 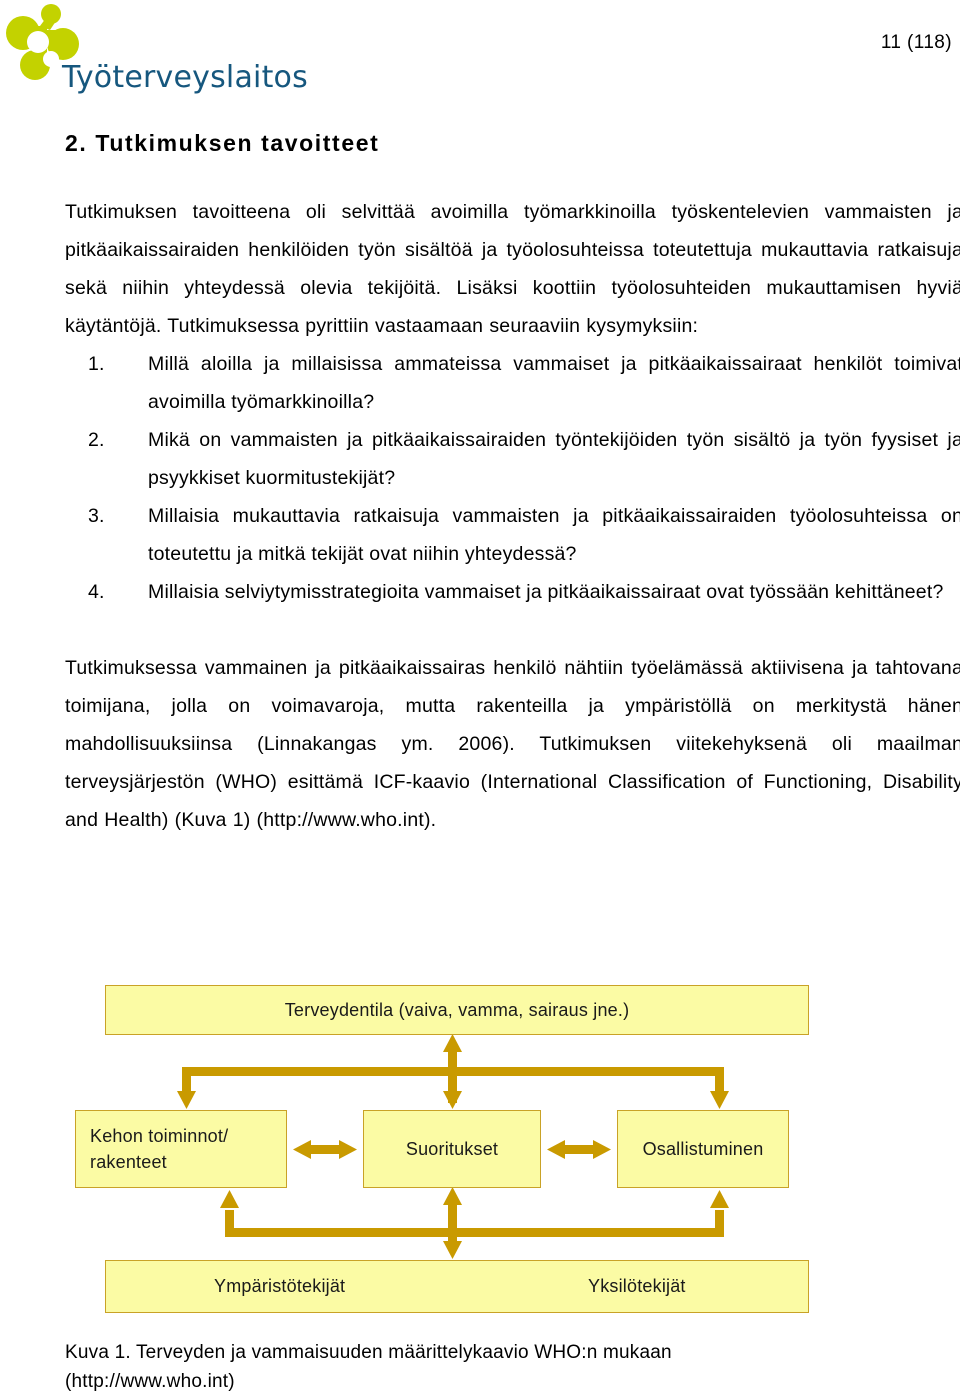 I want to click on diagram-box-contextual-factors: Ympäristötekijät Yksilötekijät, so click(x=457, y=1286).